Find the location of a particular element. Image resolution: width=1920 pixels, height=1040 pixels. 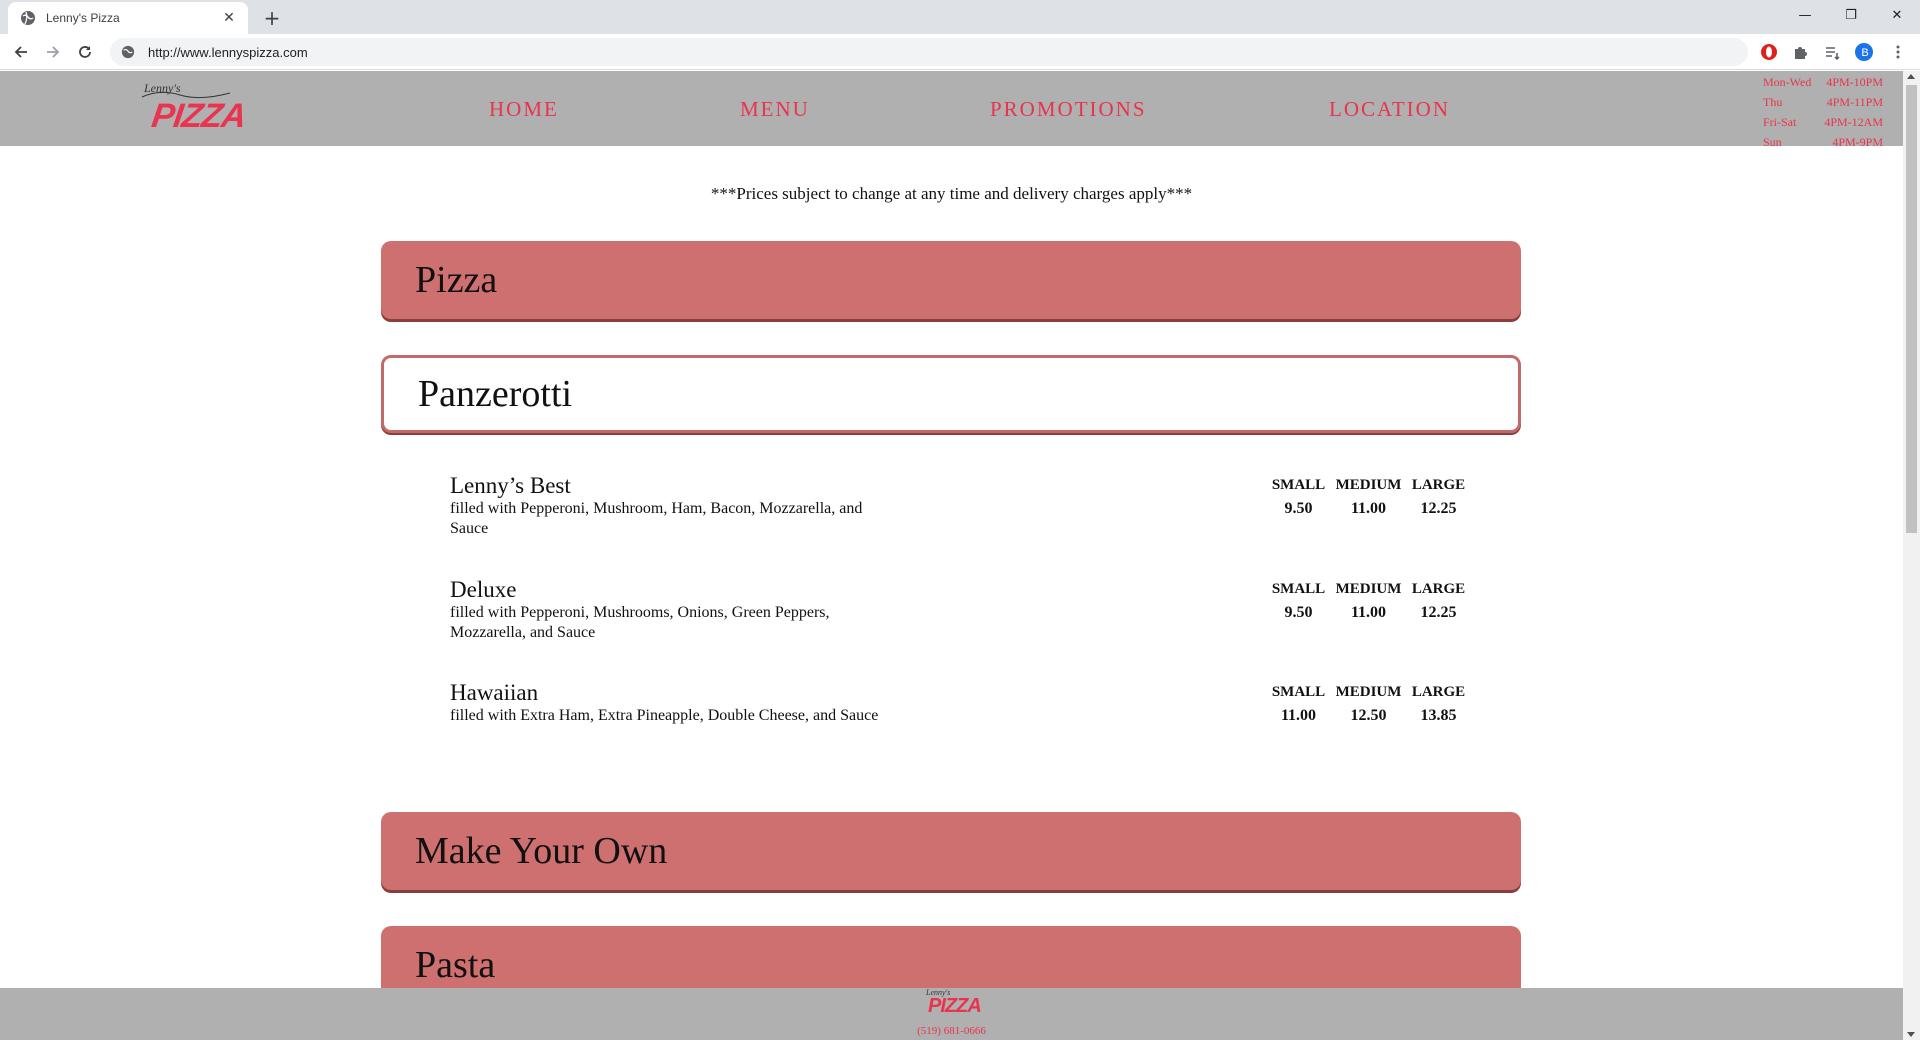

logo-script-text: Lenny's is located at coordinates (162, 88).